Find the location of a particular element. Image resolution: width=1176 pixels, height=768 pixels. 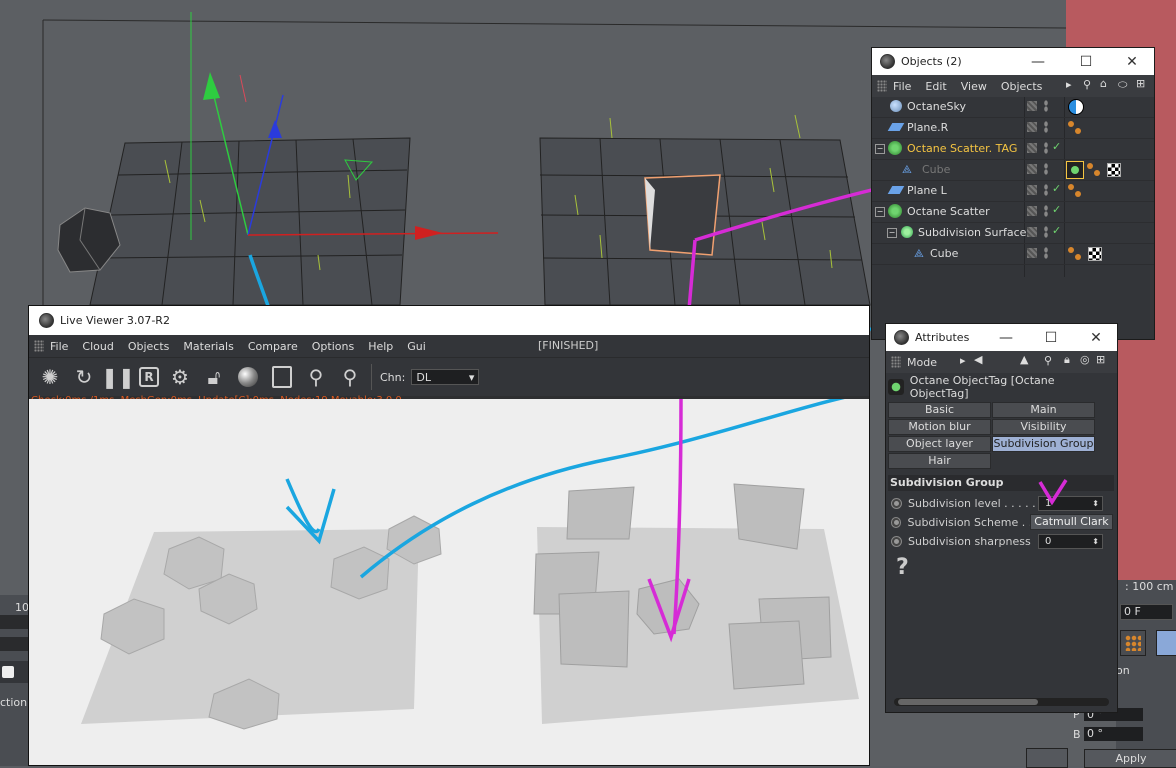

objects-menu-edit: Edit is located at coordinates (935, 86).